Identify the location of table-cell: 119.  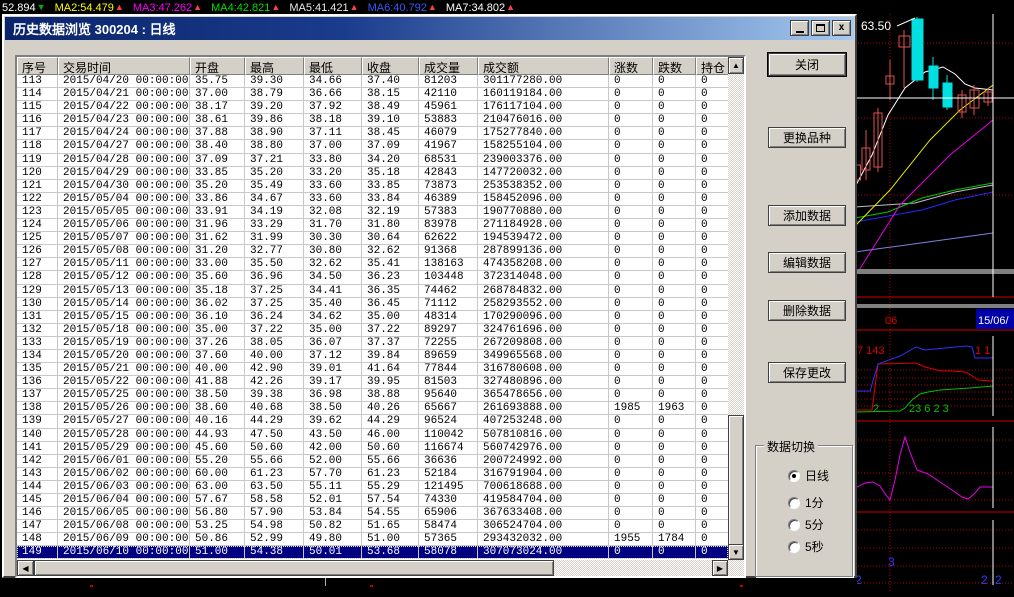
(37, 159).